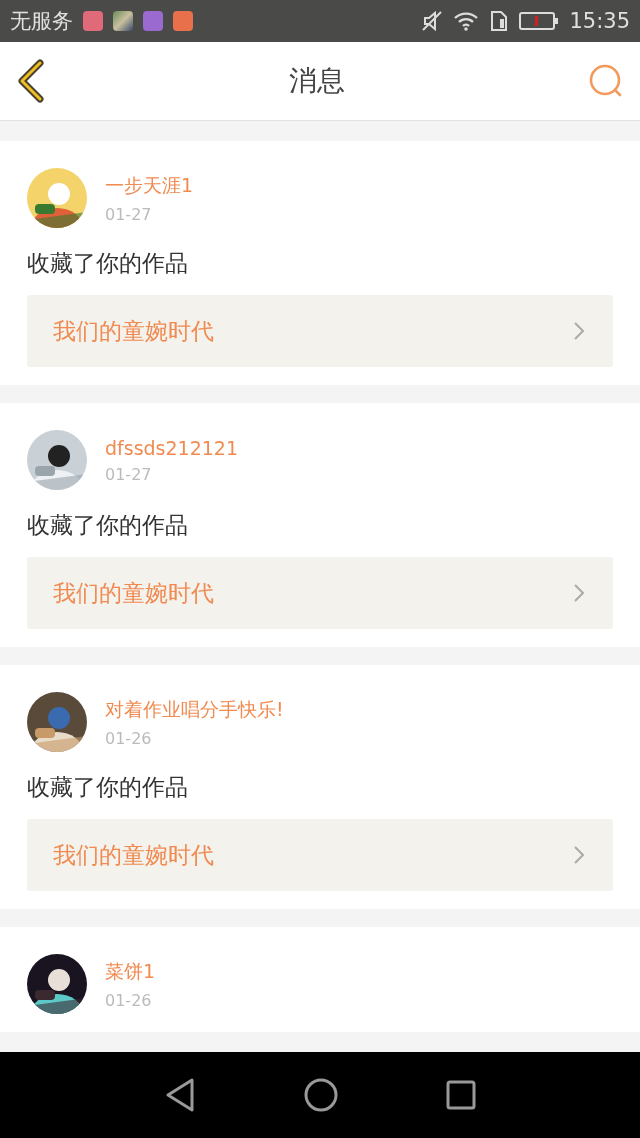 Image resolution: width=640 pixels, height=1138 pixels. What do you see at coordinates (432, 21) in the screenshot?
I see `mute-icon` at bounding box center [432, 21].